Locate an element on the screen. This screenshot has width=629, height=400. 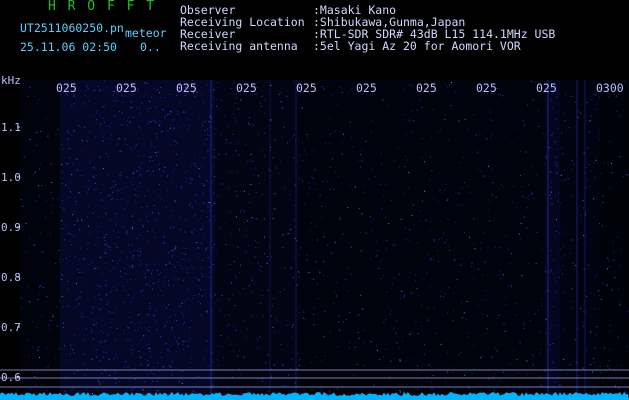
y-axis-unit: kHz is located at coordinates (11, 80).